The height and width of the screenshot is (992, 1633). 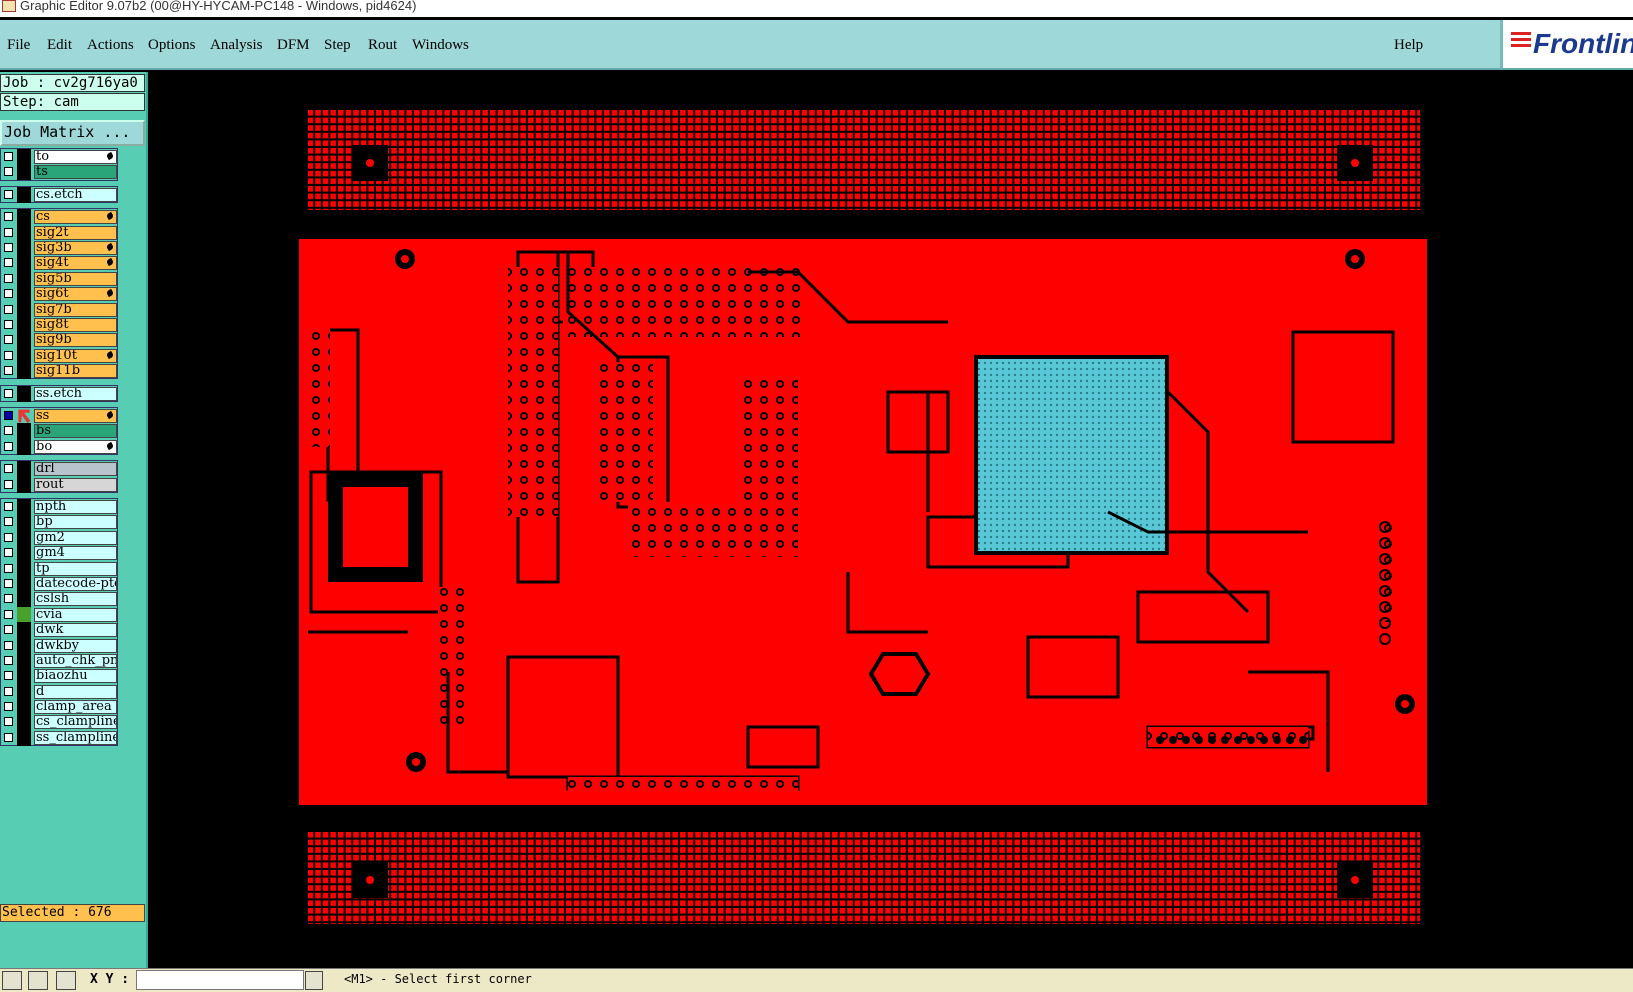 I want to click on layer-name: cs, so click(x=75, y=217).